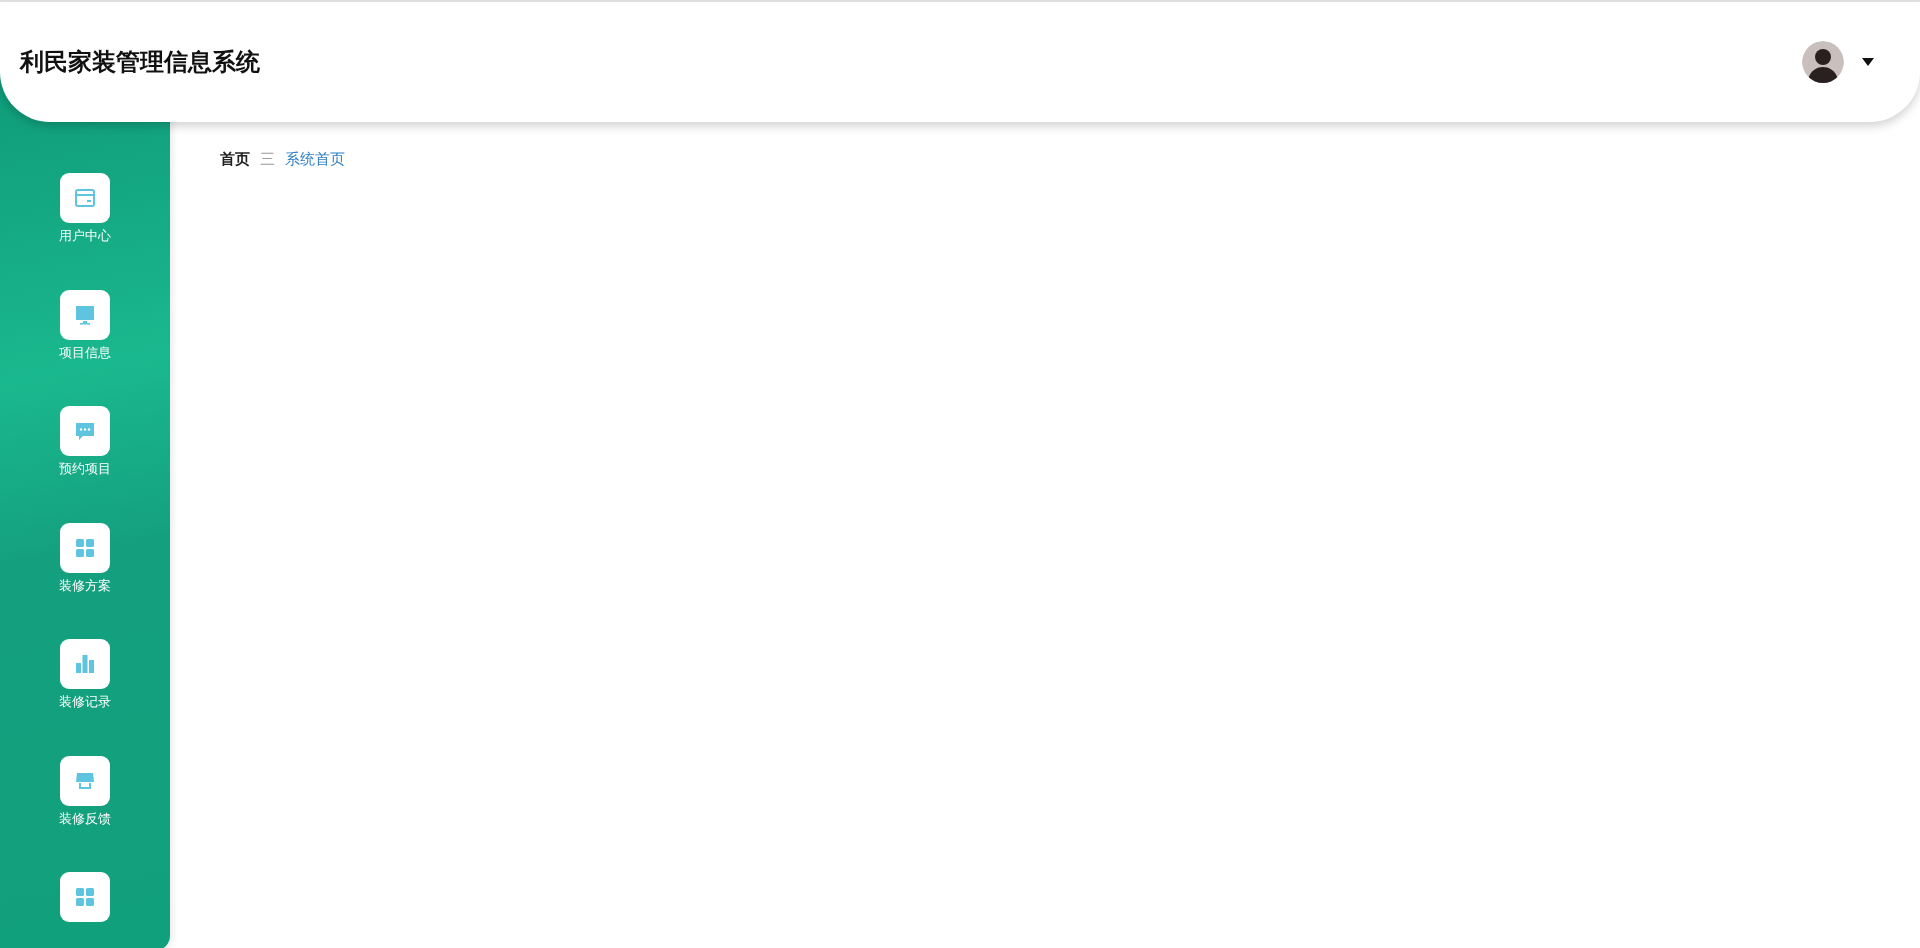 This screenshot has width=1920, height=948. What do you see at coordinates (85, 585) in the screenshot?
I see `menu-item: 装修方案` at bounding box center [85, 585].